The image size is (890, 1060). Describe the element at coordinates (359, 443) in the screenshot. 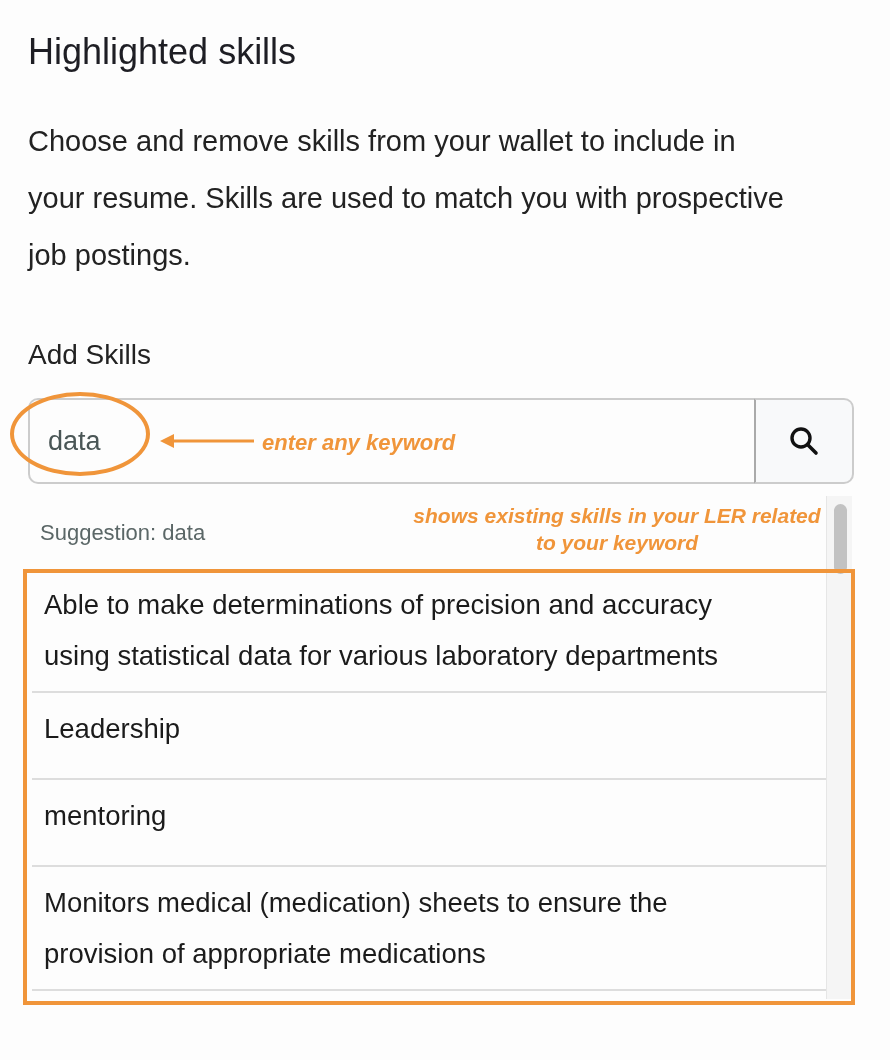

I see `annotation-text: enter any keyword` at that location.